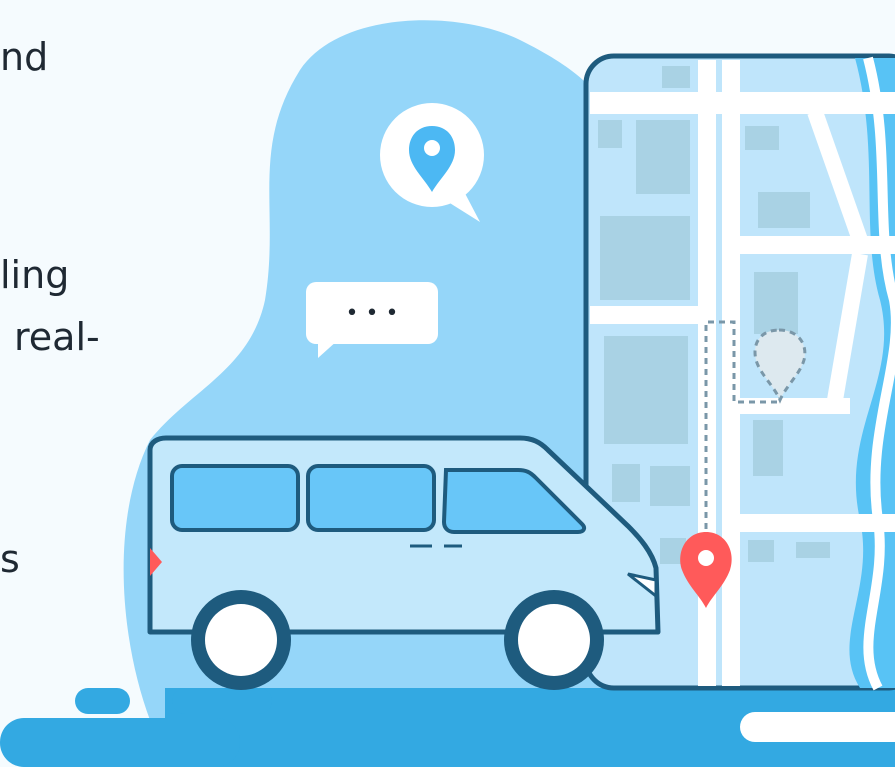  I want to click on chat-dots: • • •, so click(372, 313).